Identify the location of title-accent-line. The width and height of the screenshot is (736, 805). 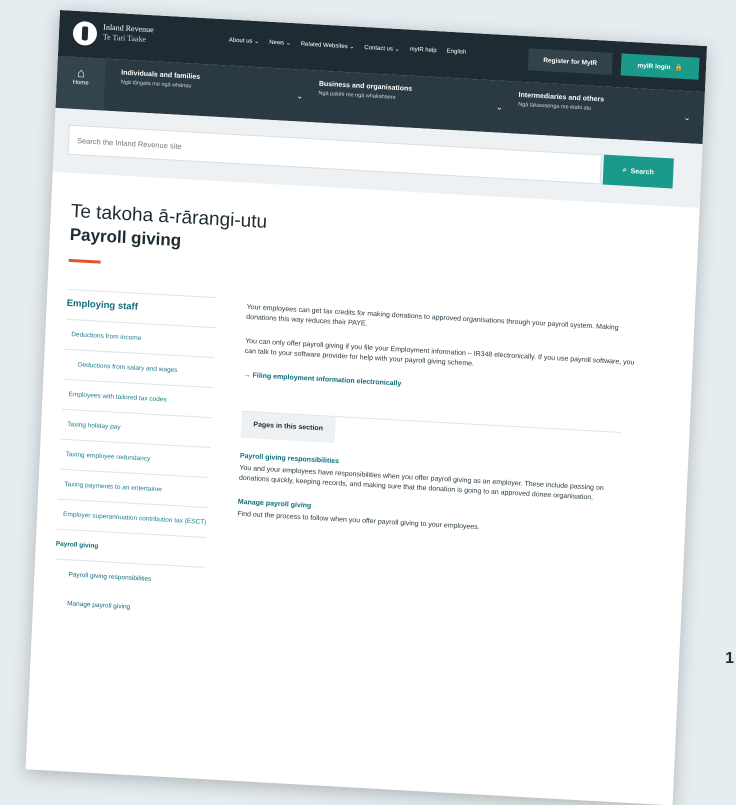
(84, 261).